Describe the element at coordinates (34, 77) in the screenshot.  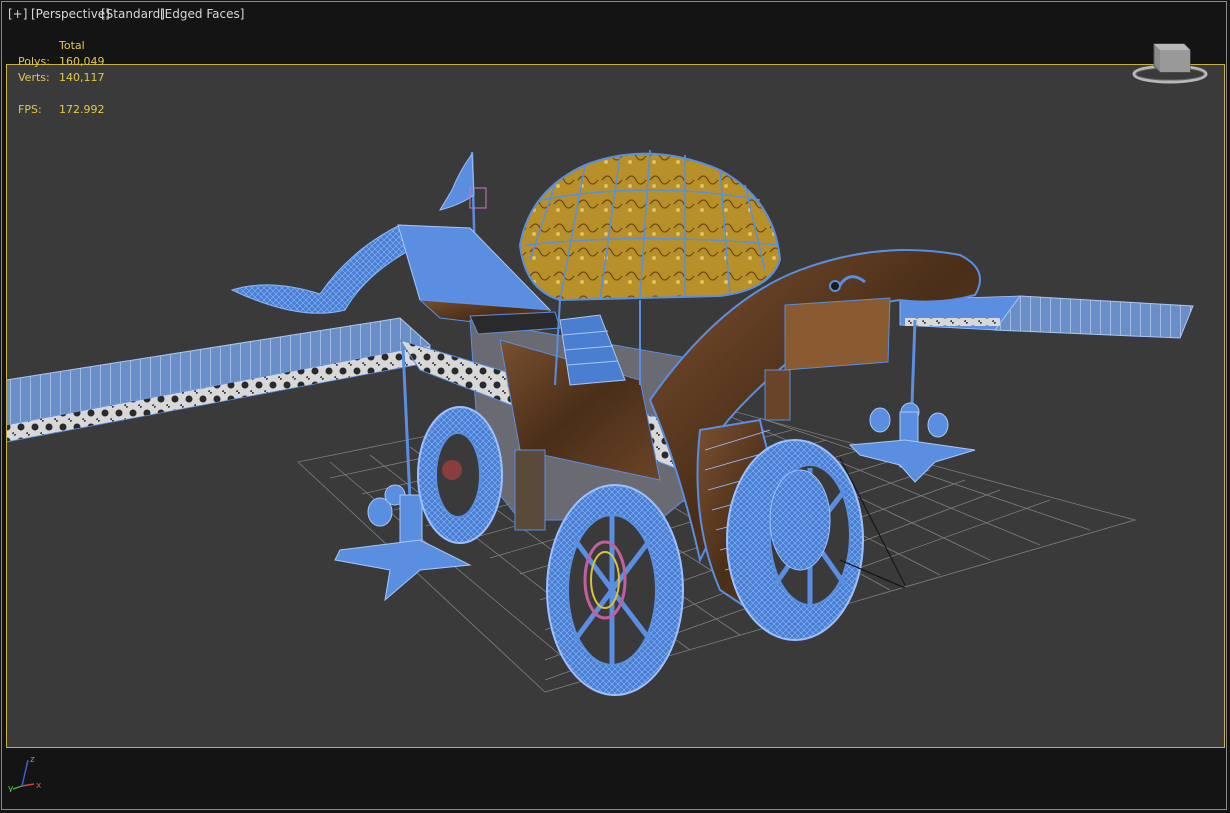
I see `stats-verts-label: Verts:` at that location.